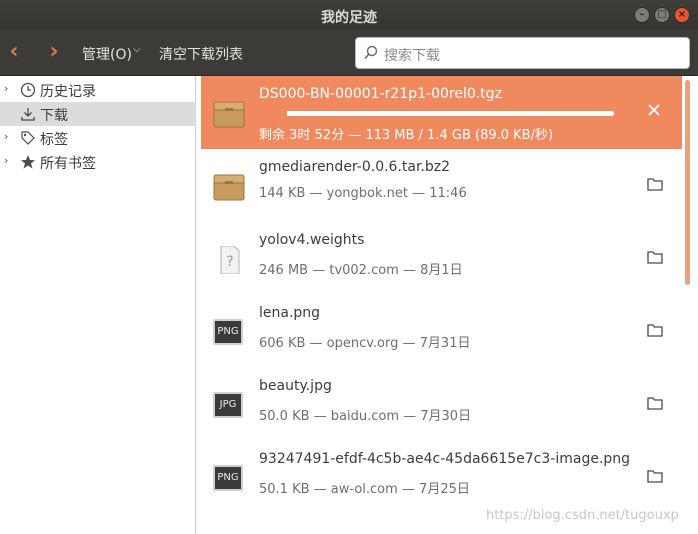 The width and height of the screenshot is (698, 534). What do you see at coordinates (380, 94) in the screenshot?
I see `download-filename: DS000-BN-00001-r21p1-00rel0.tgz` at bounding box center [380, 94].